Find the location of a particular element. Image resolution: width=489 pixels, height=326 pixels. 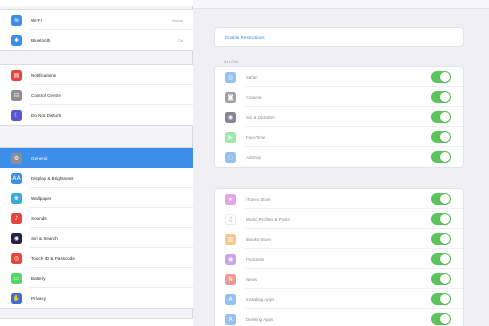

restriction-row-news: N News is located at coordinates (339, 279).